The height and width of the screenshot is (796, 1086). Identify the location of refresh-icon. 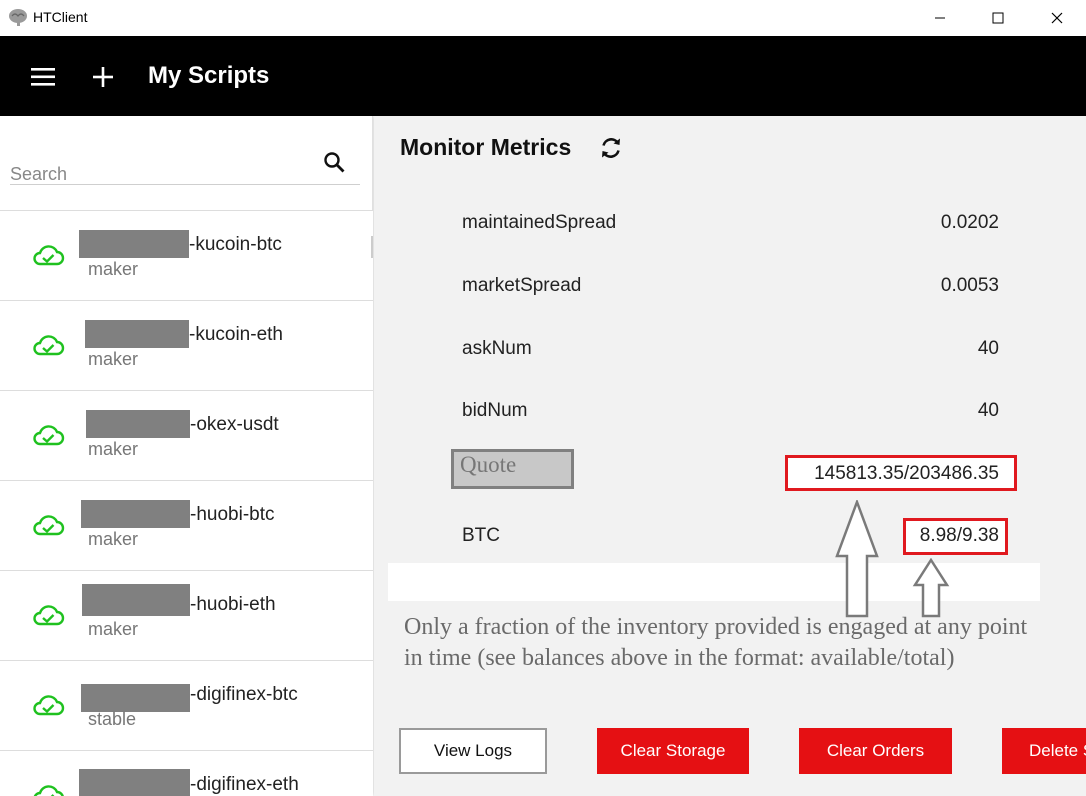
(611, 148).